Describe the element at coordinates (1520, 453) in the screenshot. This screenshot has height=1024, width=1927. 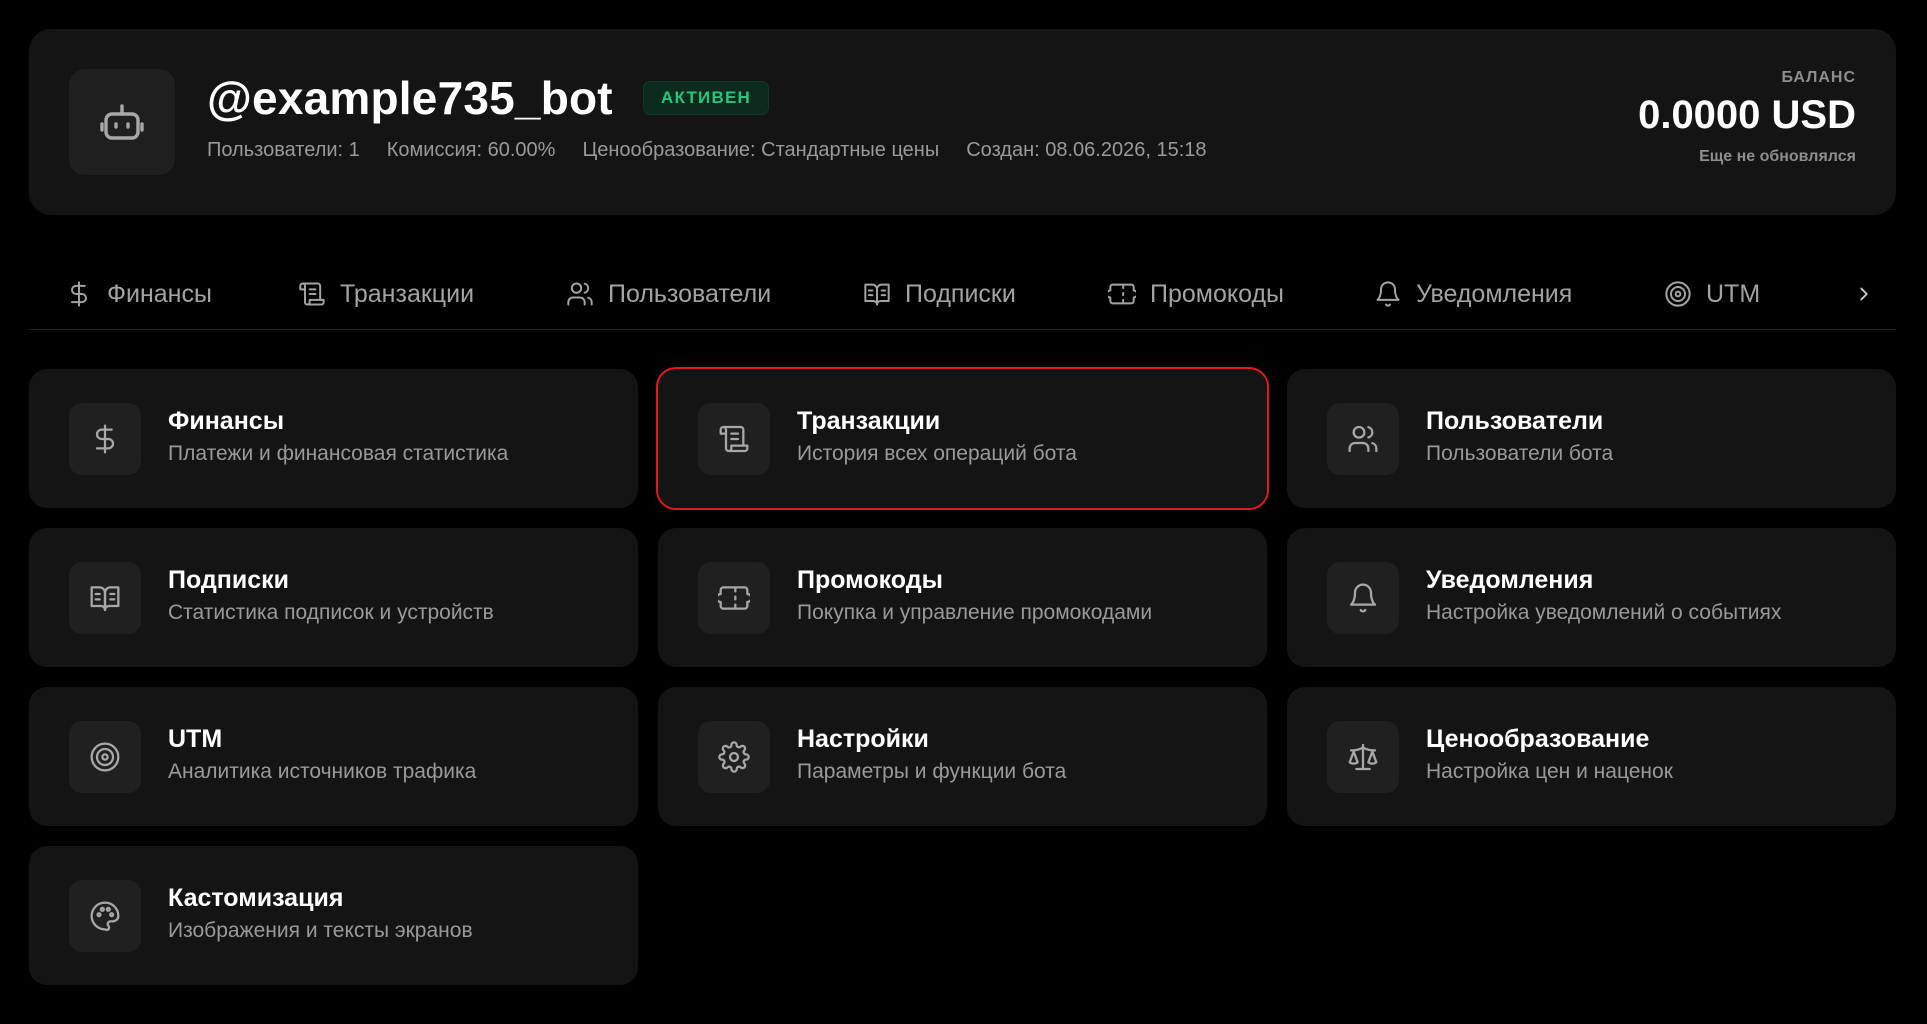
I see `card-description: Пользователи бота` at that location.